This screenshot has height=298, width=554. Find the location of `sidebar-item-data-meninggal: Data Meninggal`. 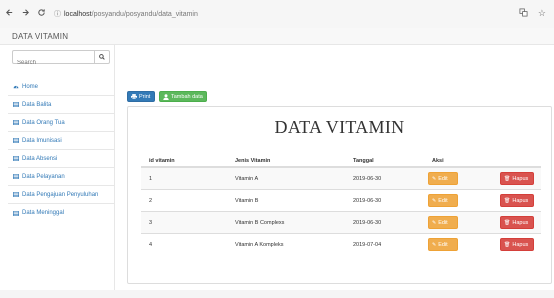

sidebar-item-data-meninggal: Data Meninggal is located at coordinates (61, 213).